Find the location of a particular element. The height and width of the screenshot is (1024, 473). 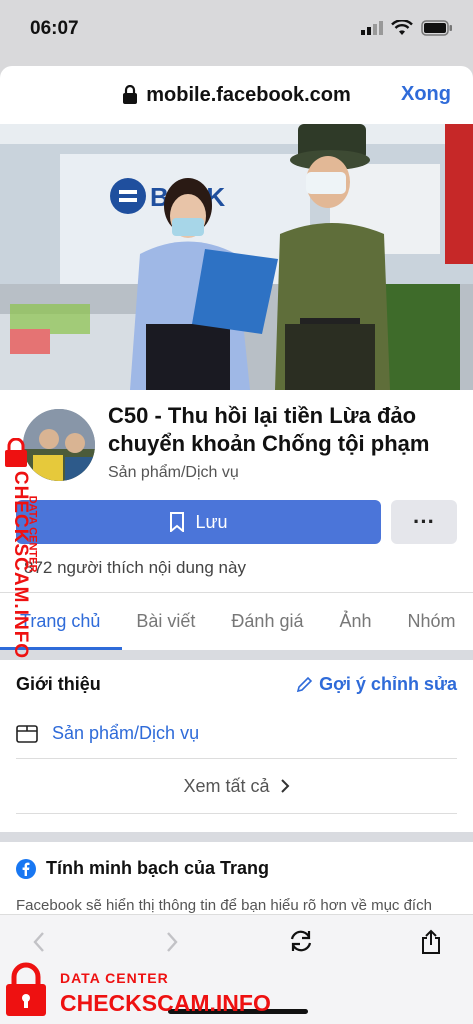

tab-groups: Nhóm is located at coordinates (432, 621).